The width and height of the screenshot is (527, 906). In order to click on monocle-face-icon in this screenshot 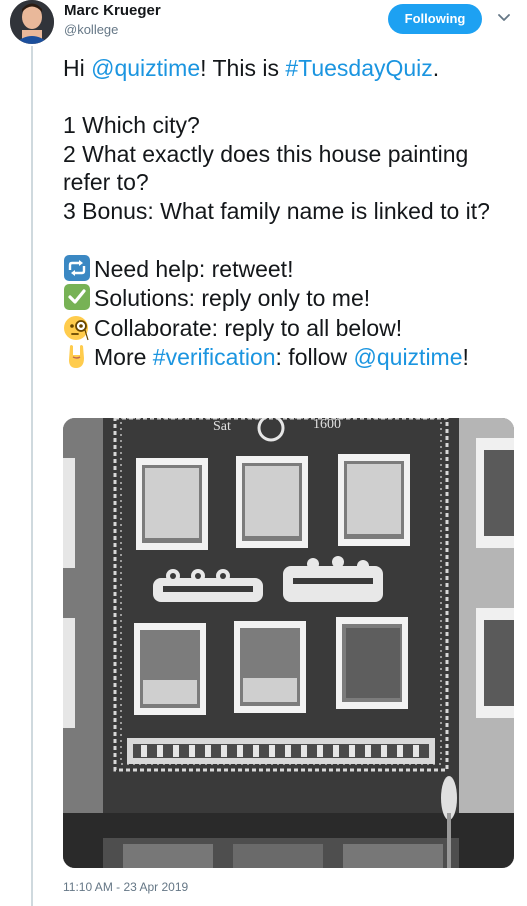, I will do `click(77, 327)`.